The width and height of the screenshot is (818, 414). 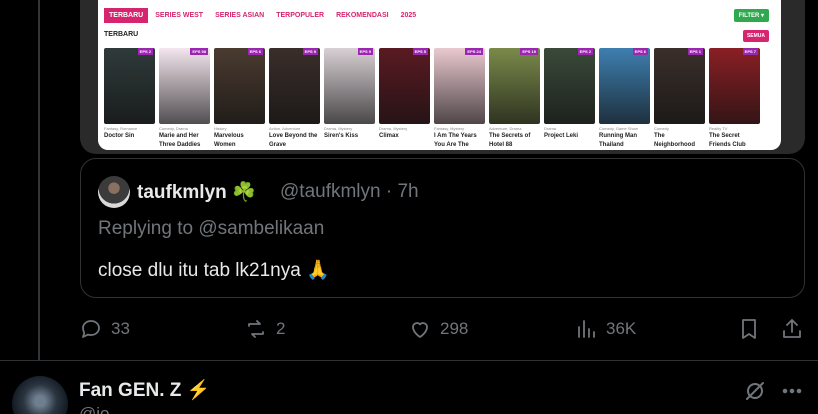 I want to click on embedded-tab: SERIES ASIAN, so click(x=240, y=15).